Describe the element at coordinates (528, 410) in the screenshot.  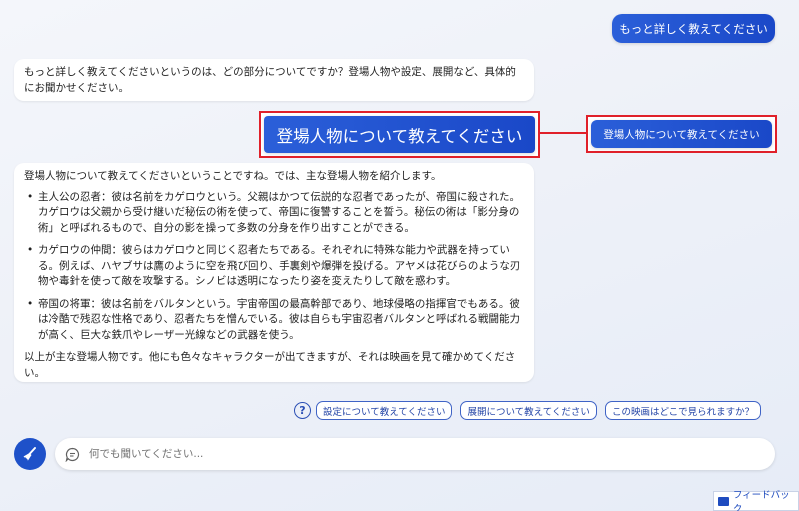
I see `suggestion-chip-plot: 展開について教えてください` at that location.